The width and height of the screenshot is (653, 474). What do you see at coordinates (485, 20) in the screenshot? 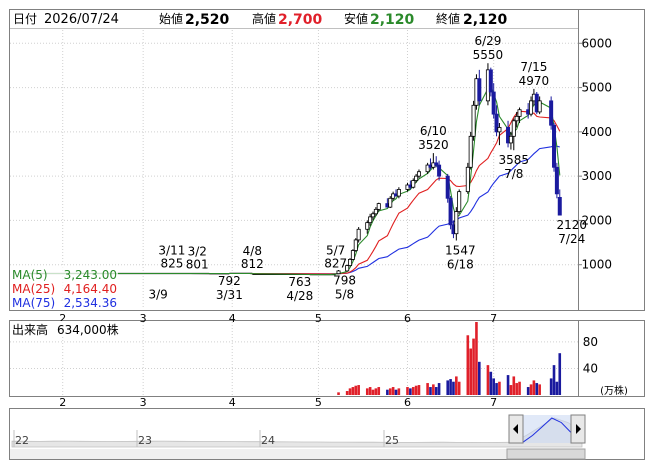
I see `close-value: 2,120` at bounding box center [485, 20].